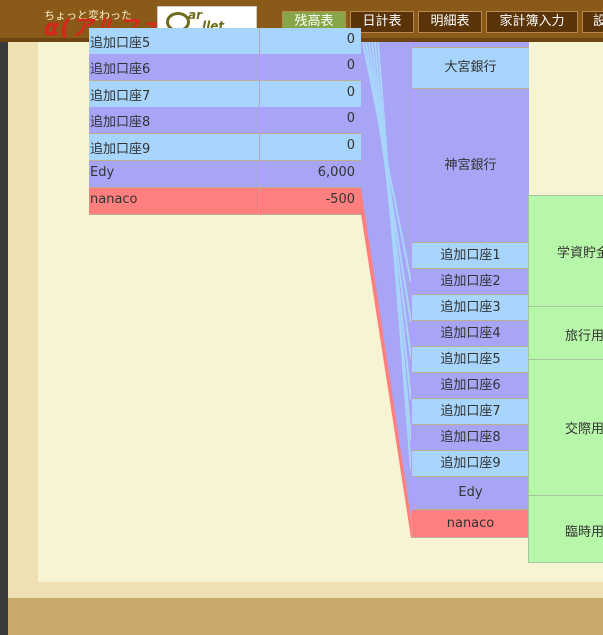 The height and width of the screenshot is (635, 603). I want to click on account-row: 追加口座9 0, so click(225, 147).